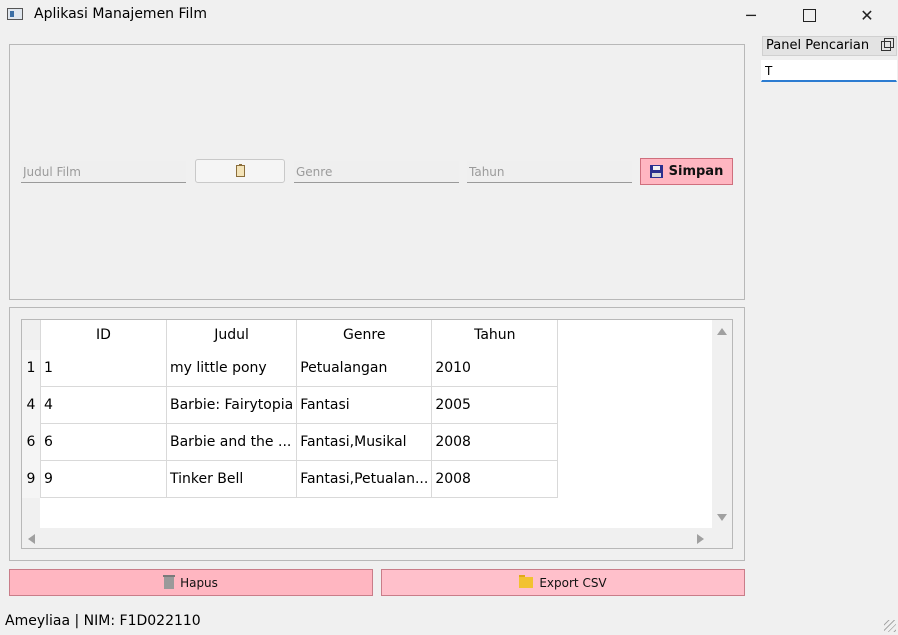 This screenshot has height=635, width=898. I want to click on column-header-genre: Genre, so click(364, 335).